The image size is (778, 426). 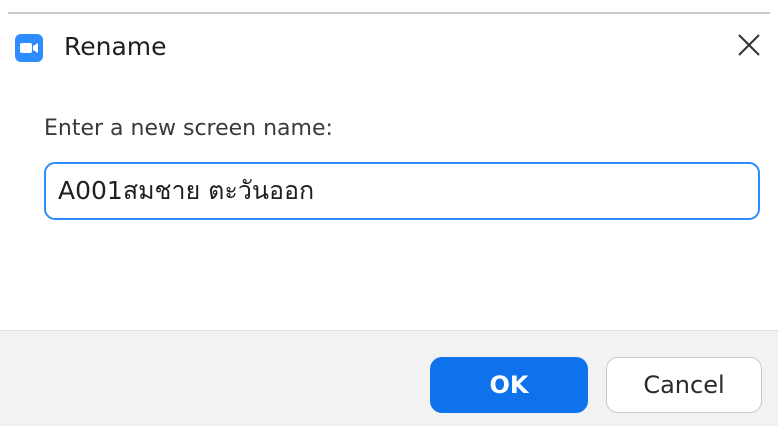 I want to click on prompt-label: Enter a new screen name:, so click(x=188, y=128).